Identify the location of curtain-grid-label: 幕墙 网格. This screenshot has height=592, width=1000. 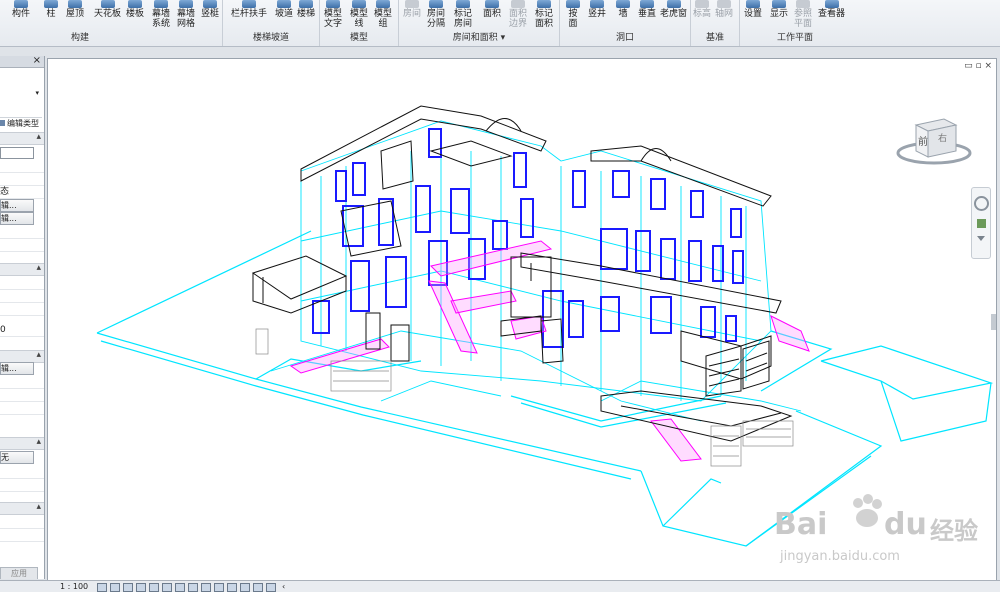
(186, 19).